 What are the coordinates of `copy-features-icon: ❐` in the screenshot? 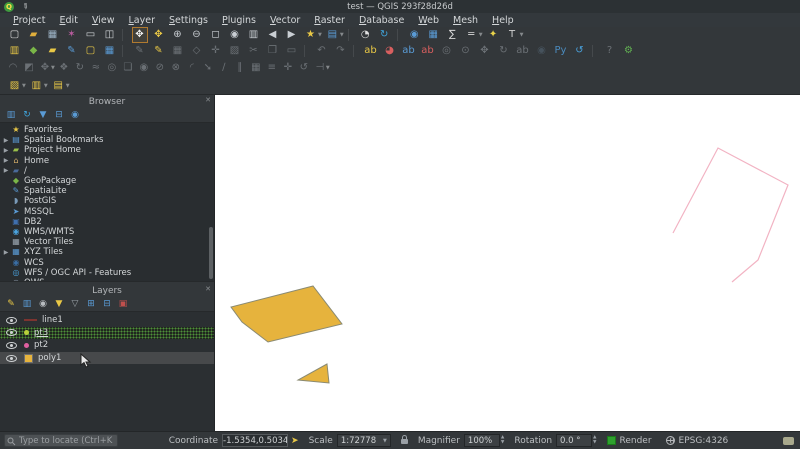 It's located at (273, 51).